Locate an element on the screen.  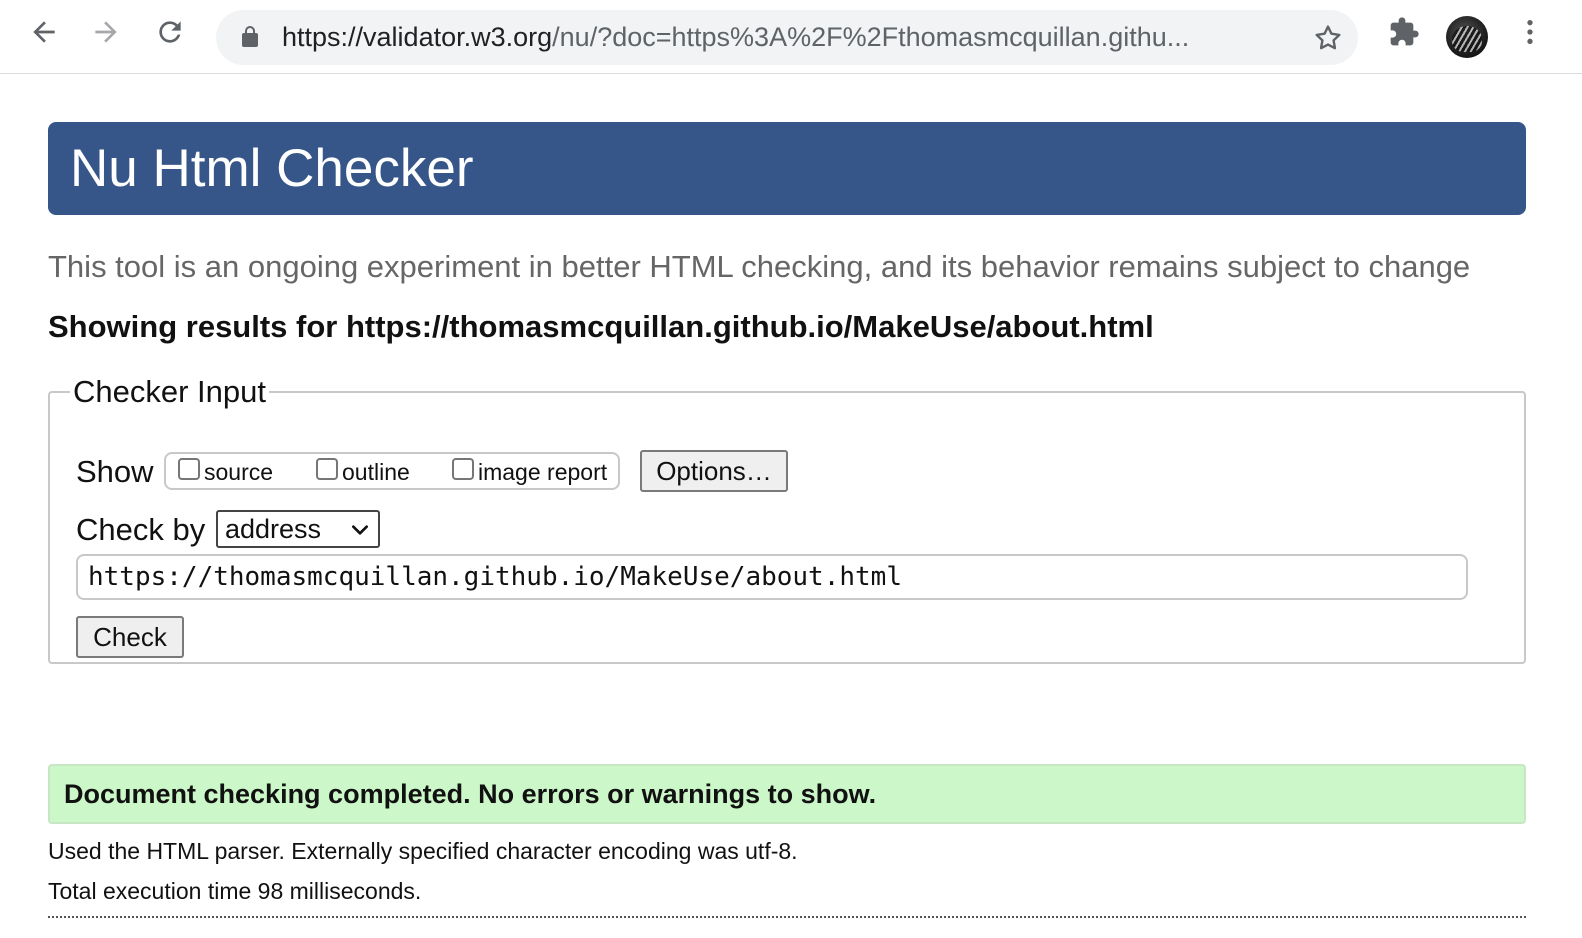
lock-icon is located at coordinates (250, 36).